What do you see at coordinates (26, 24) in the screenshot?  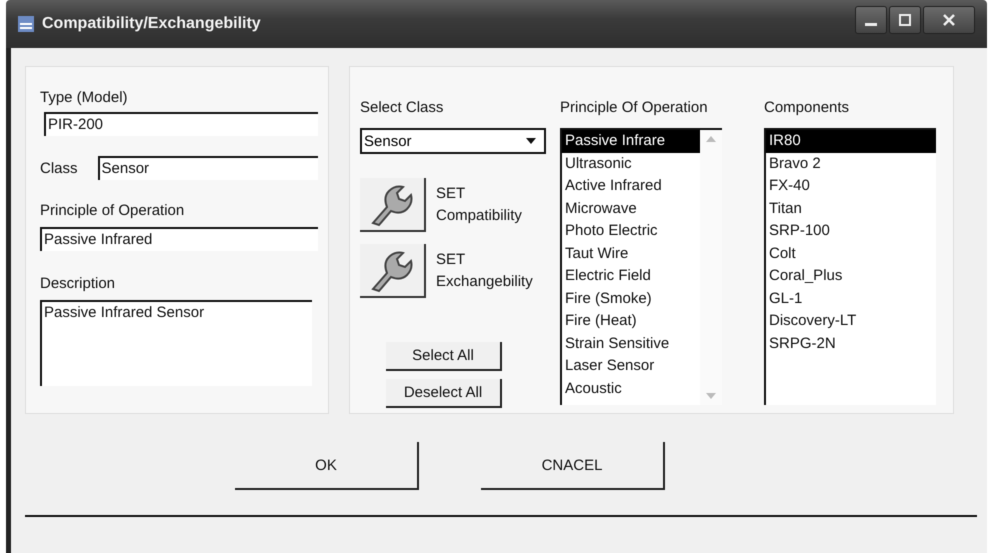 I see `window-icon` at bounding box center [26, 24].